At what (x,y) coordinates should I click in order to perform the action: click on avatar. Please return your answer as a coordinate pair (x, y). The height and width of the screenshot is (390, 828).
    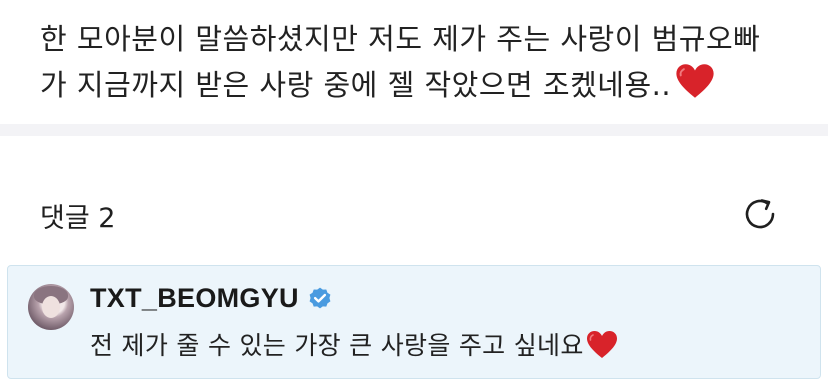
    Looking at the image, I should click on (51, 307).